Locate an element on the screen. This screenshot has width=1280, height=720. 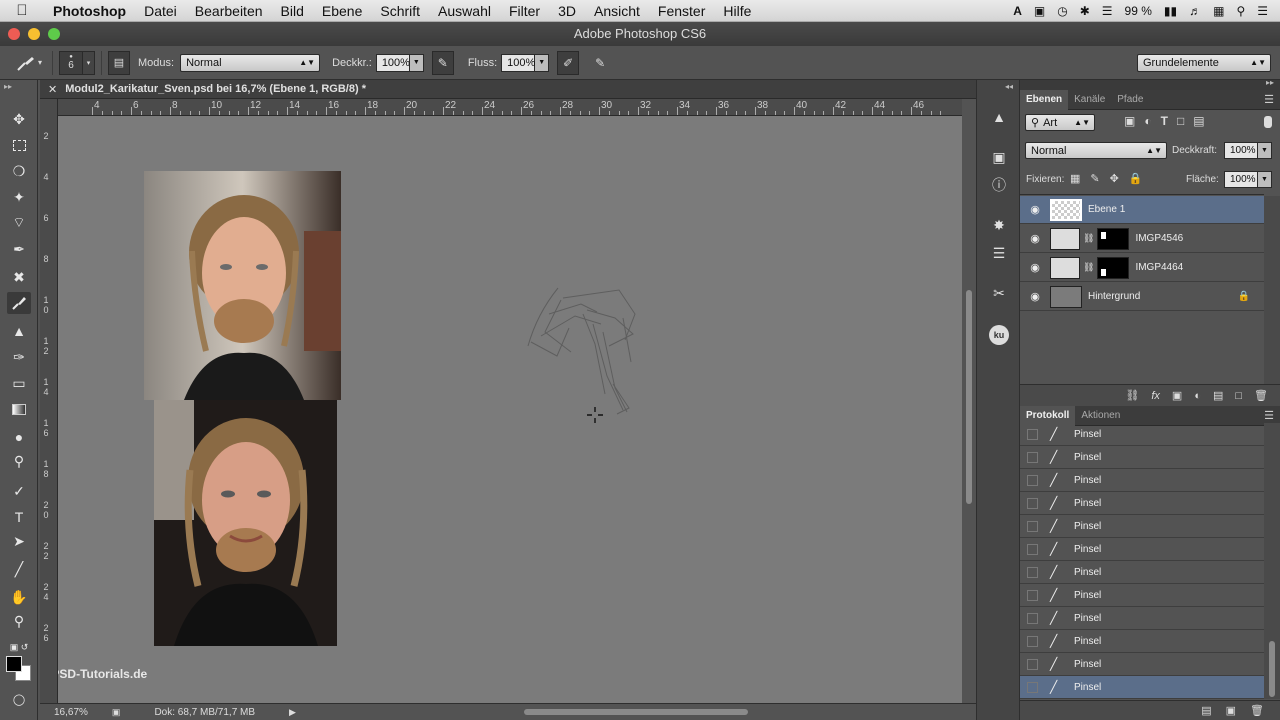
status-info-icon: ▣ is located at coordinates (116, 712).